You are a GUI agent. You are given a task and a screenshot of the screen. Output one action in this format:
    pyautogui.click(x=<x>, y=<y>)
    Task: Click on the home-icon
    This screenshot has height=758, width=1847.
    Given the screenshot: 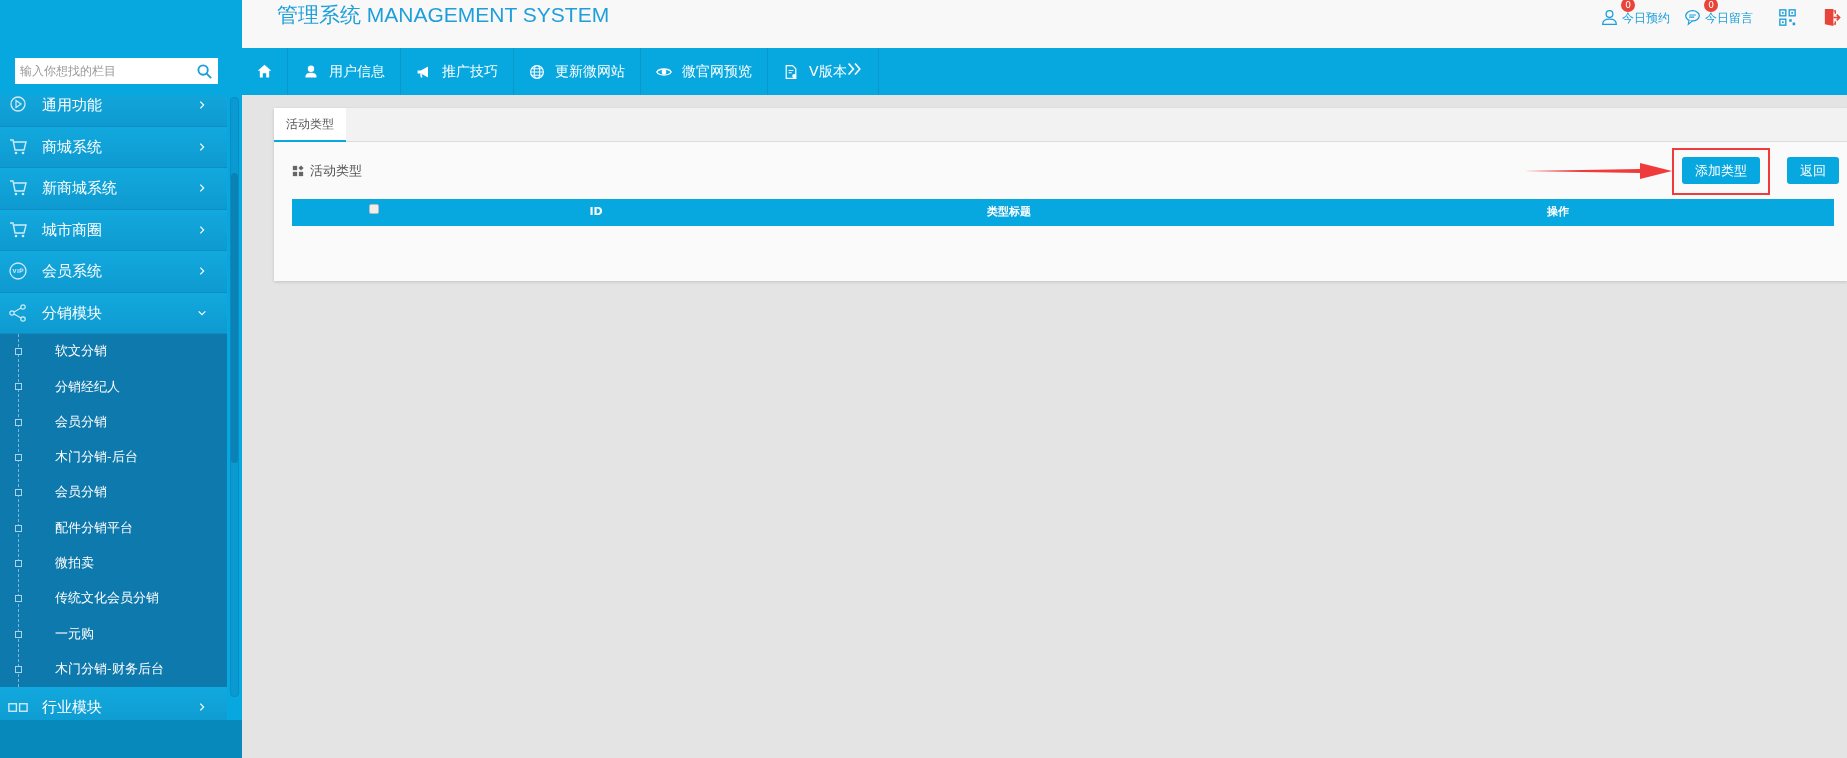 What is the action you would take?
    pyautogui.click(x=264, y=71)
    